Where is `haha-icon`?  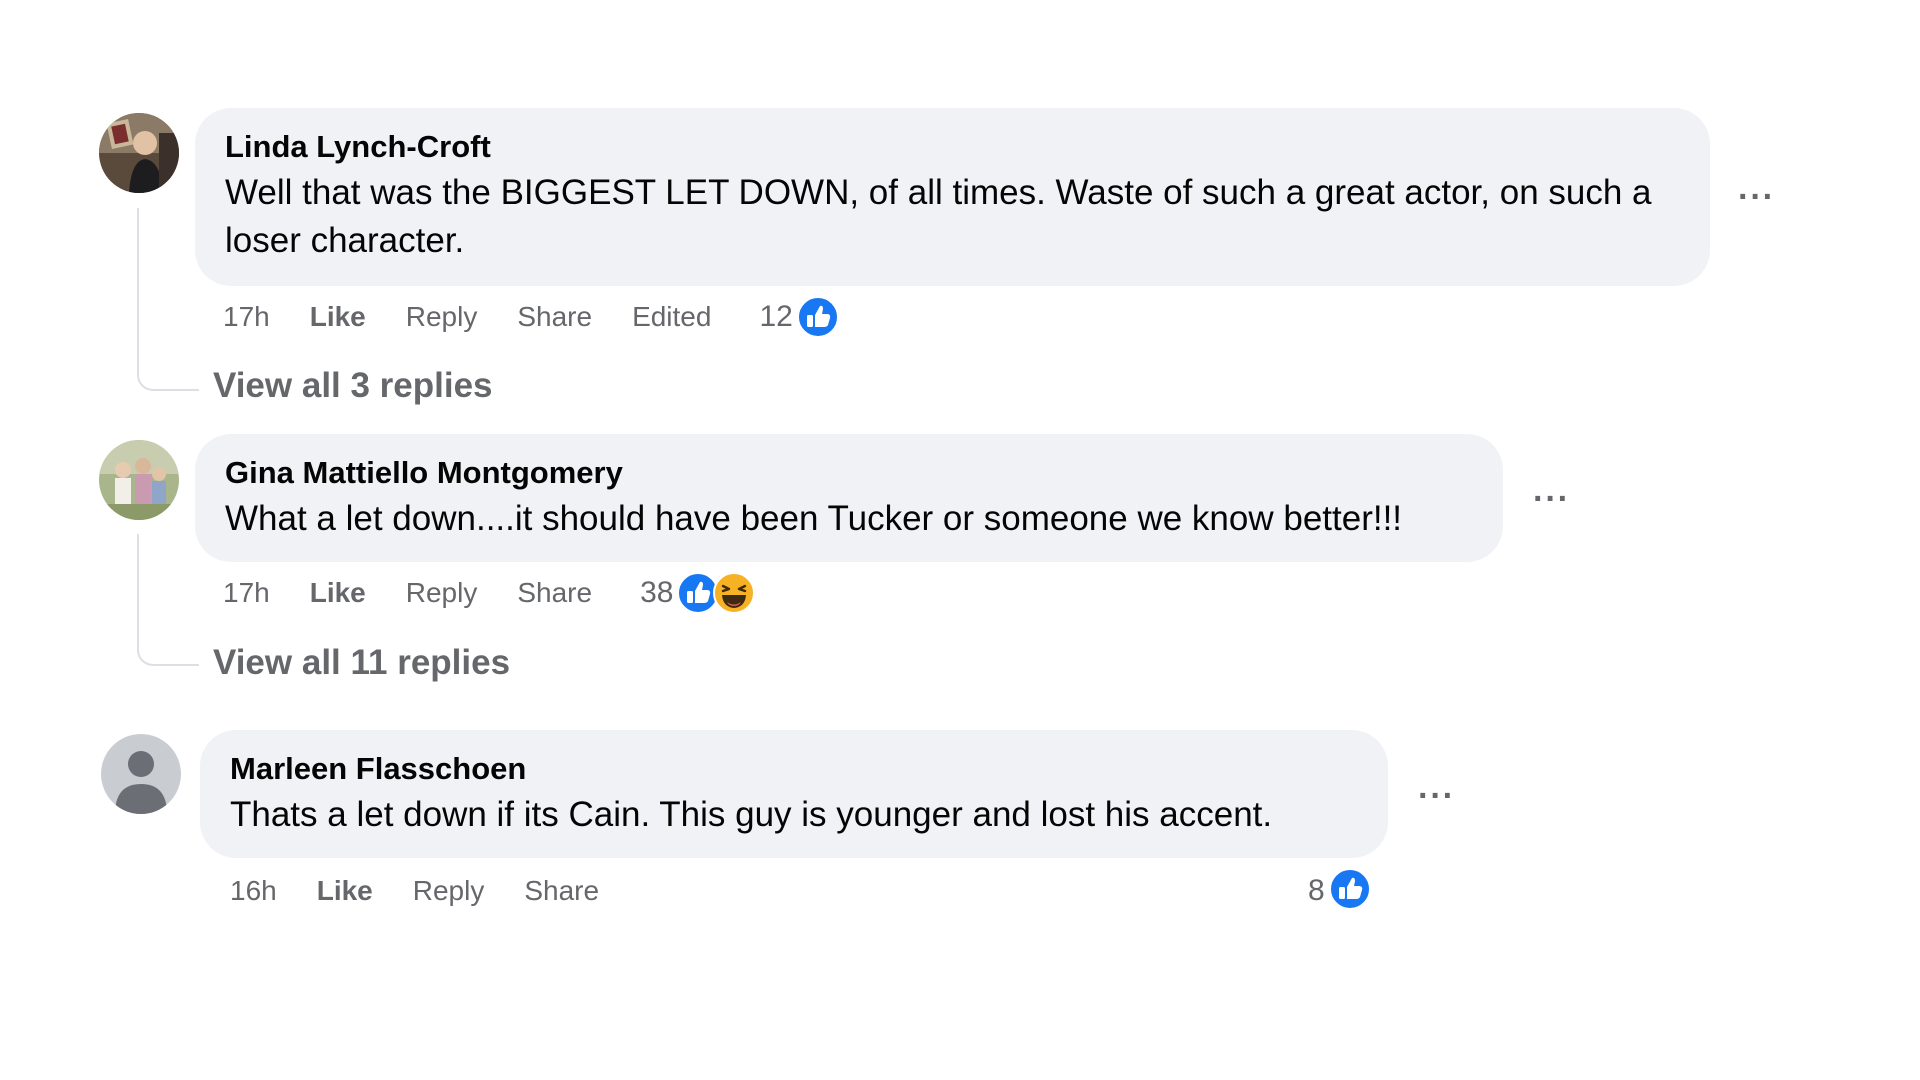
haha-icon is located at coordinates (734, 593).